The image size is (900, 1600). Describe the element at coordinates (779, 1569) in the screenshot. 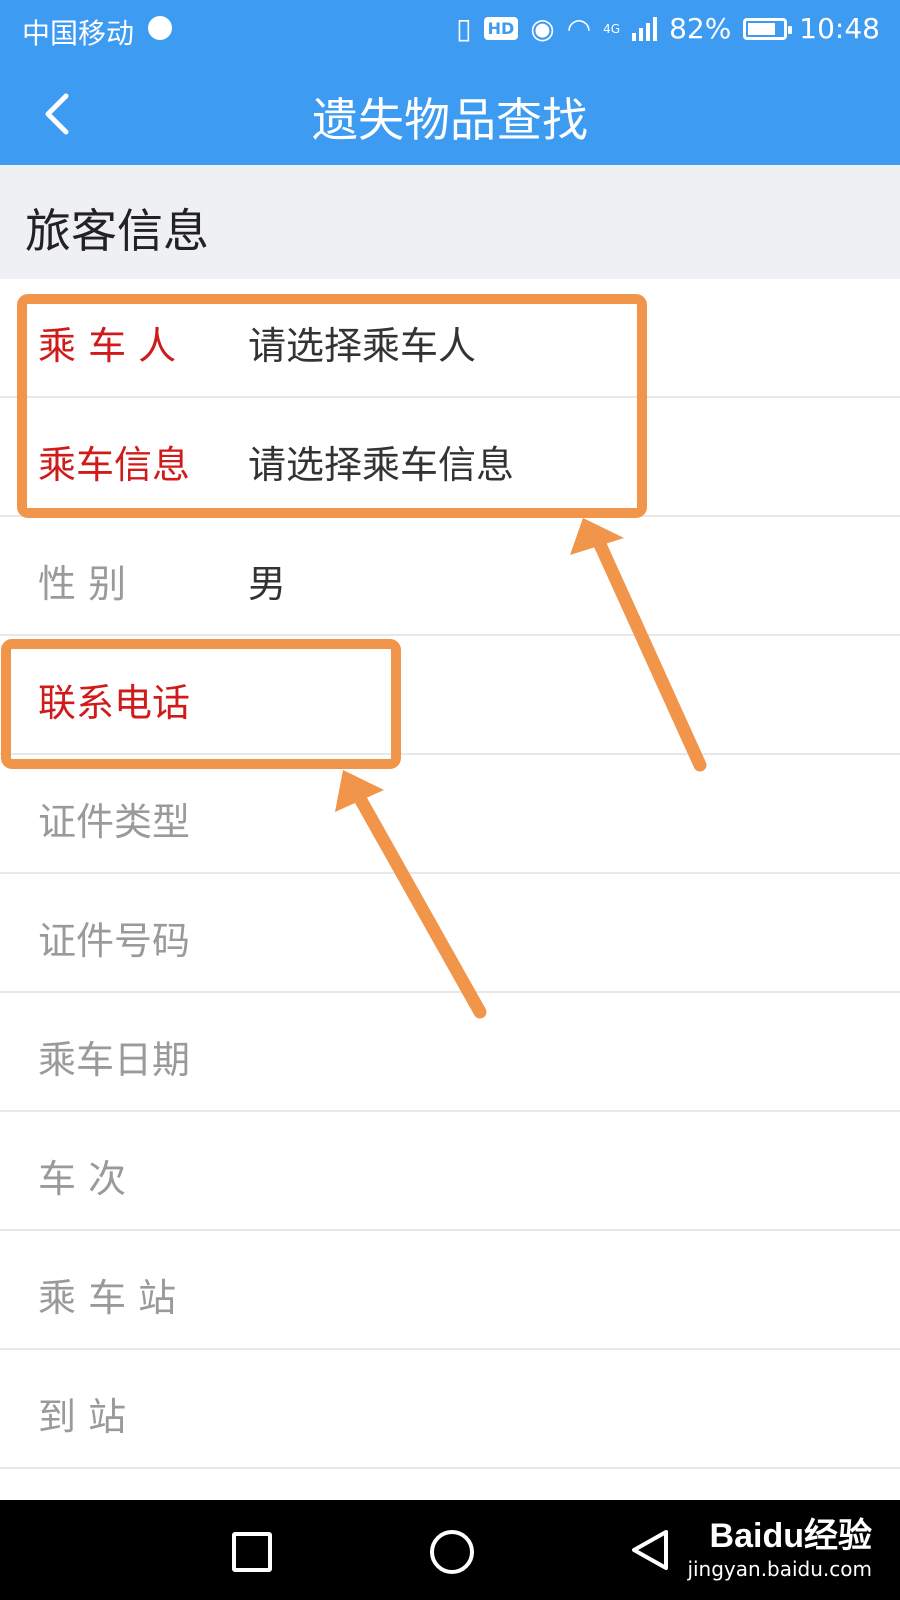

I see `watermark-url: jingyan.baidu.com` at that location.